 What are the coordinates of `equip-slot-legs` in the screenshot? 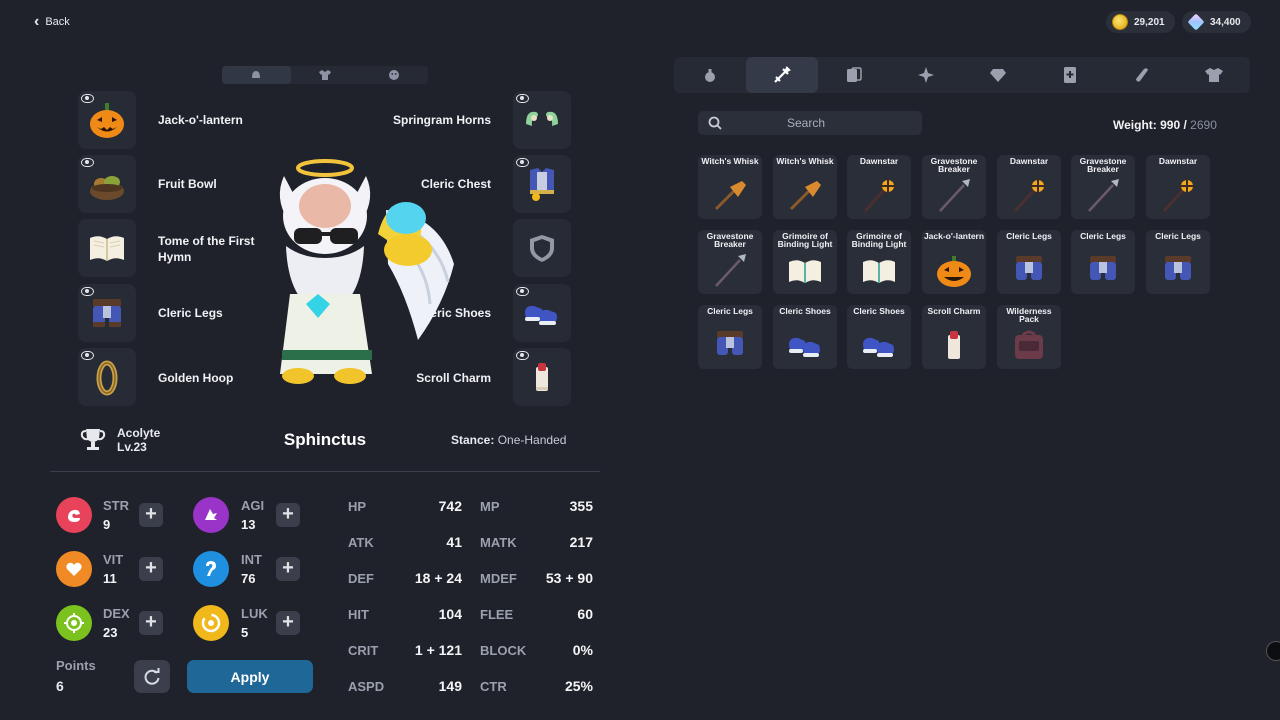 It's located at (107, 313).